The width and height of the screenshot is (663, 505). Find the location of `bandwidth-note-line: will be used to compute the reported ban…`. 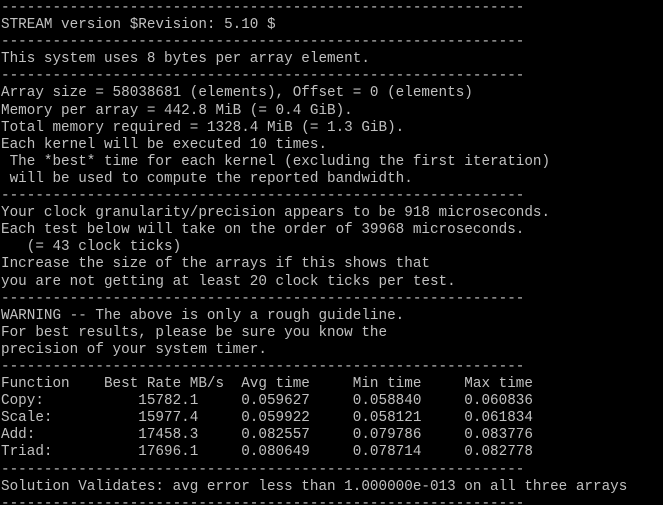

bandwidth-note-line: will be used to compute the reported ban… is located at coordinates (207, 178).